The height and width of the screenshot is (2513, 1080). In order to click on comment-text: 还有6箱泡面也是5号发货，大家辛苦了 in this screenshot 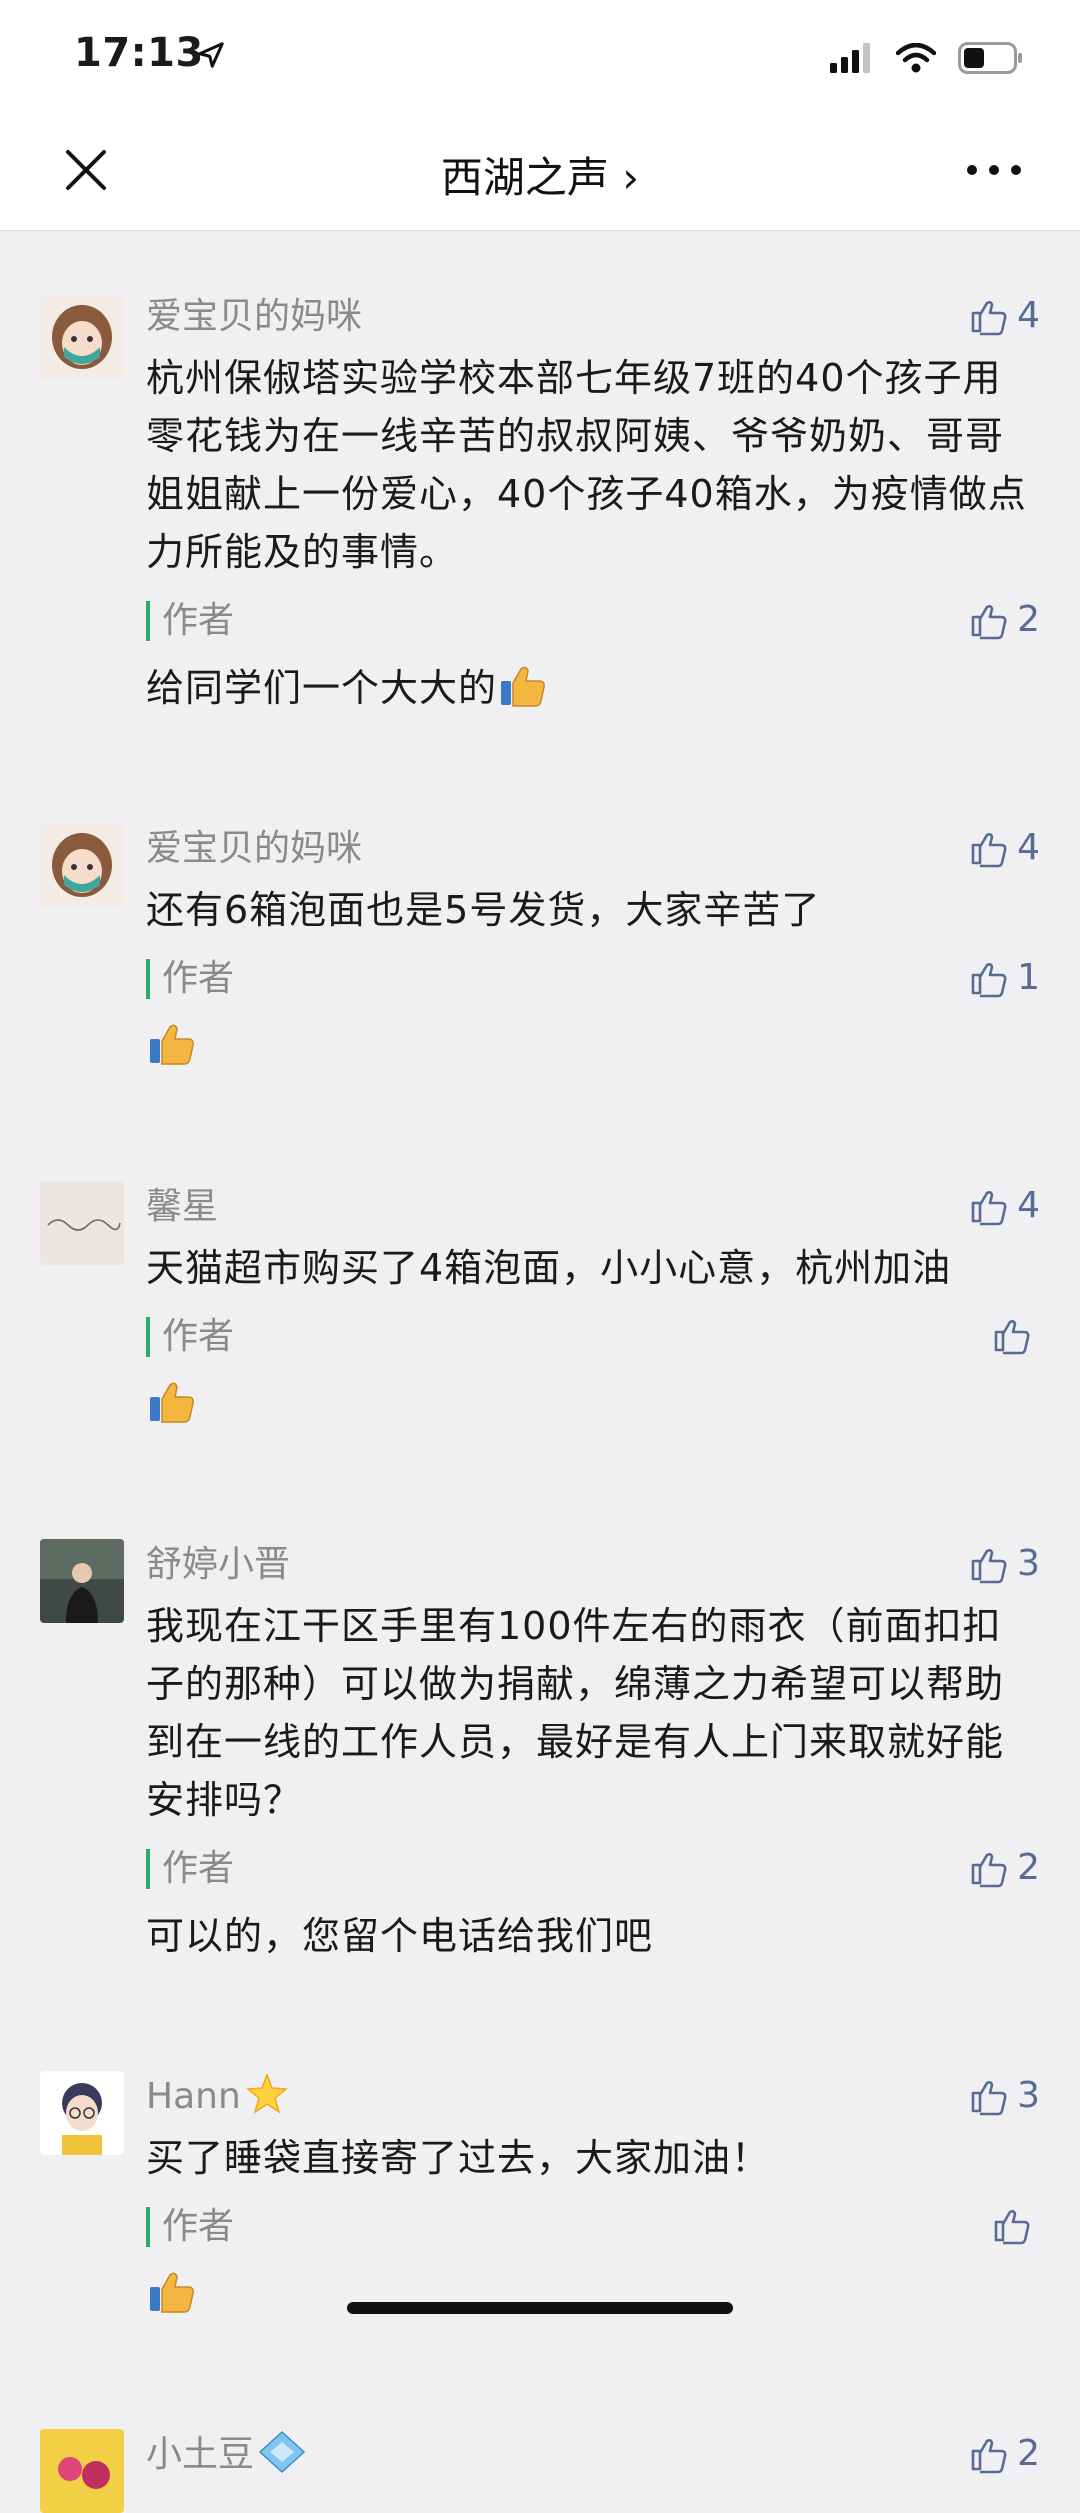, I will do `click(483, 910)`.